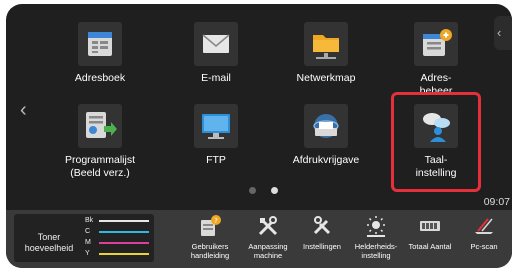 The image size is (517, 271). I want to click on bar-item-label: Aanpassing machine, so click(268, 251).